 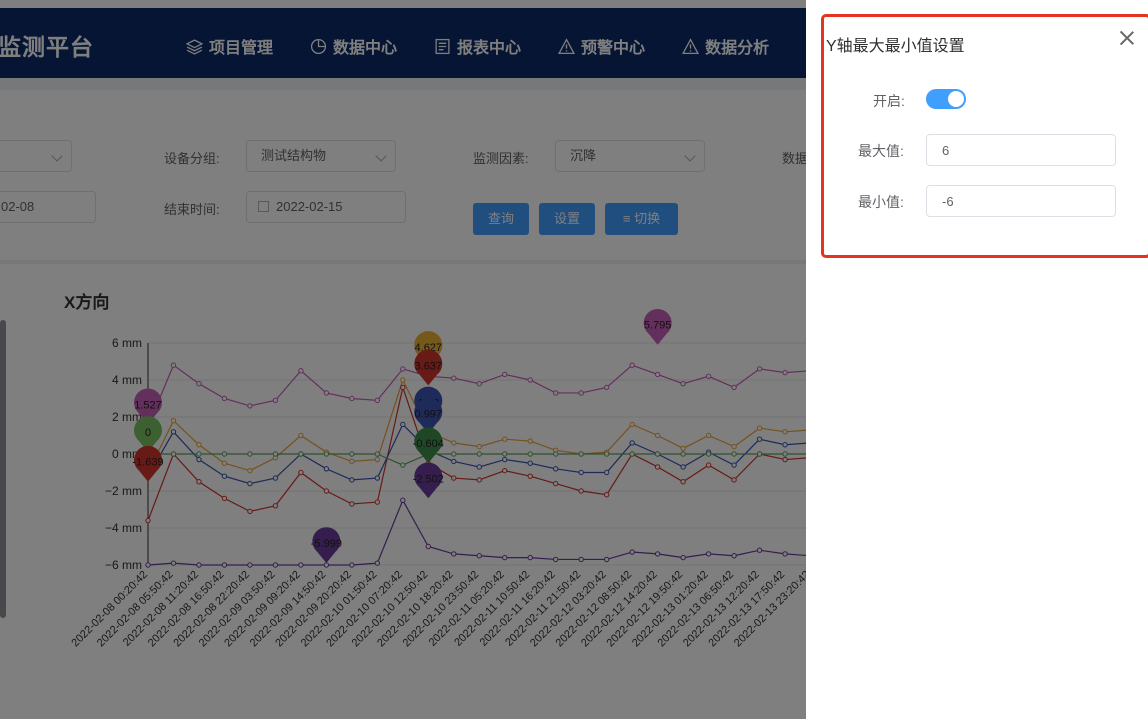 I want to click on enable-label: 开启:, so click(x=889, y=101).